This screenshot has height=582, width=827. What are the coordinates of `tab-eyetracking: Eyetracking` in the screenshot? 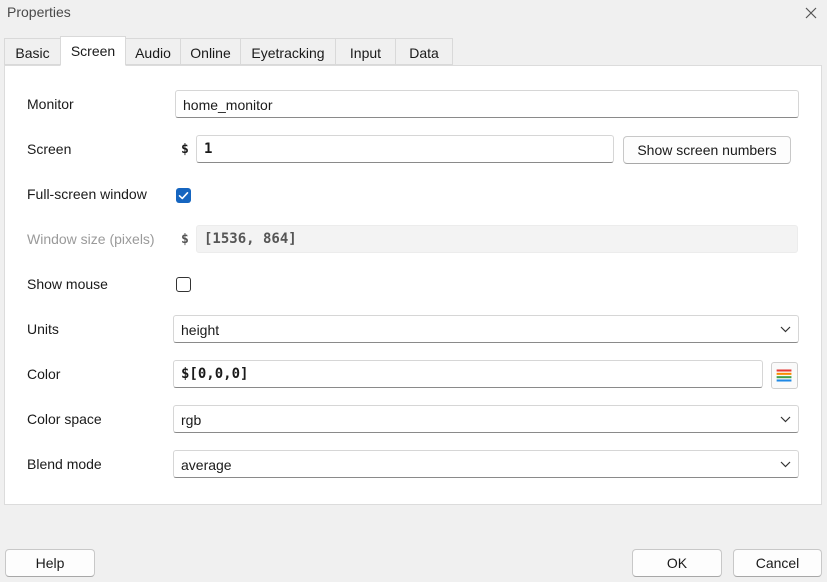 It's located at (288, 51).